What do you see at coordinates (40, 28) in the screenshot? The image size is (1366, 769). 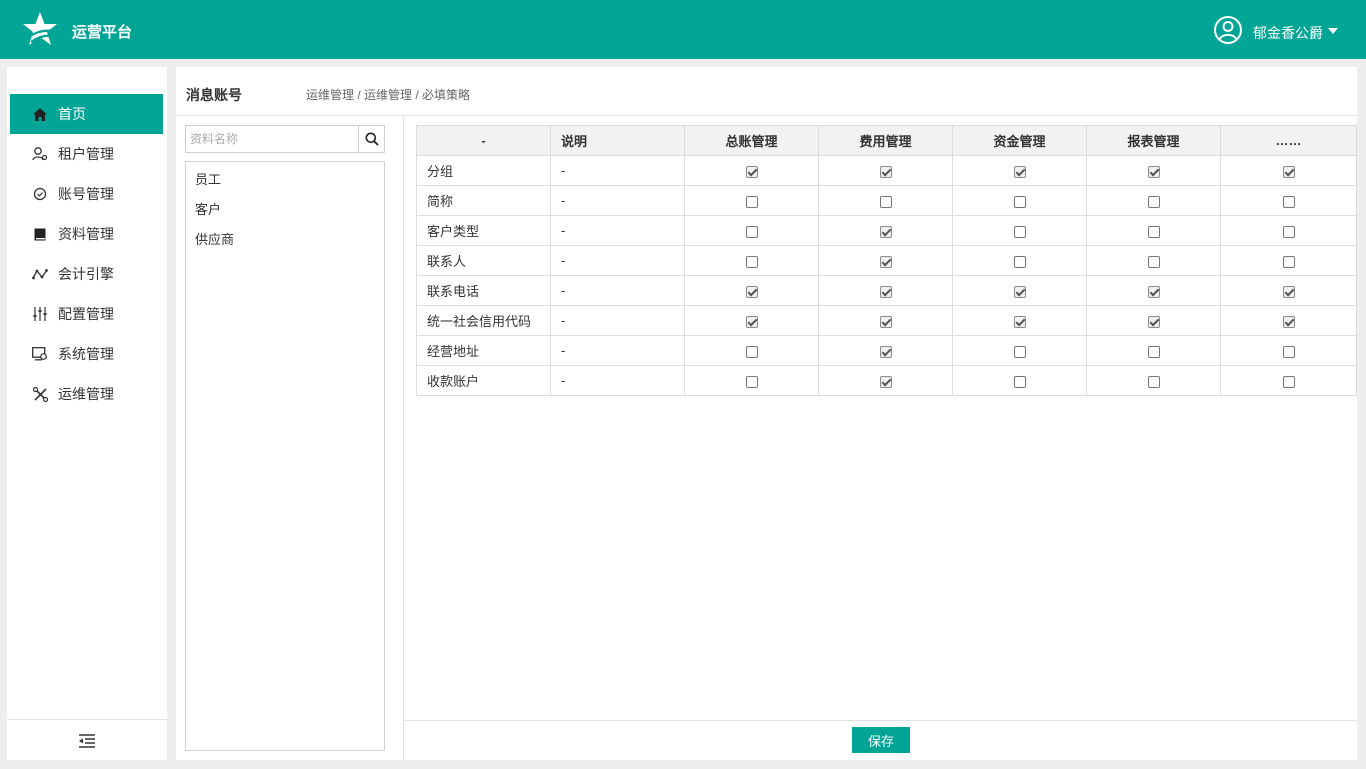 I see `star-logo-icon` at bounding box center [40, 28].